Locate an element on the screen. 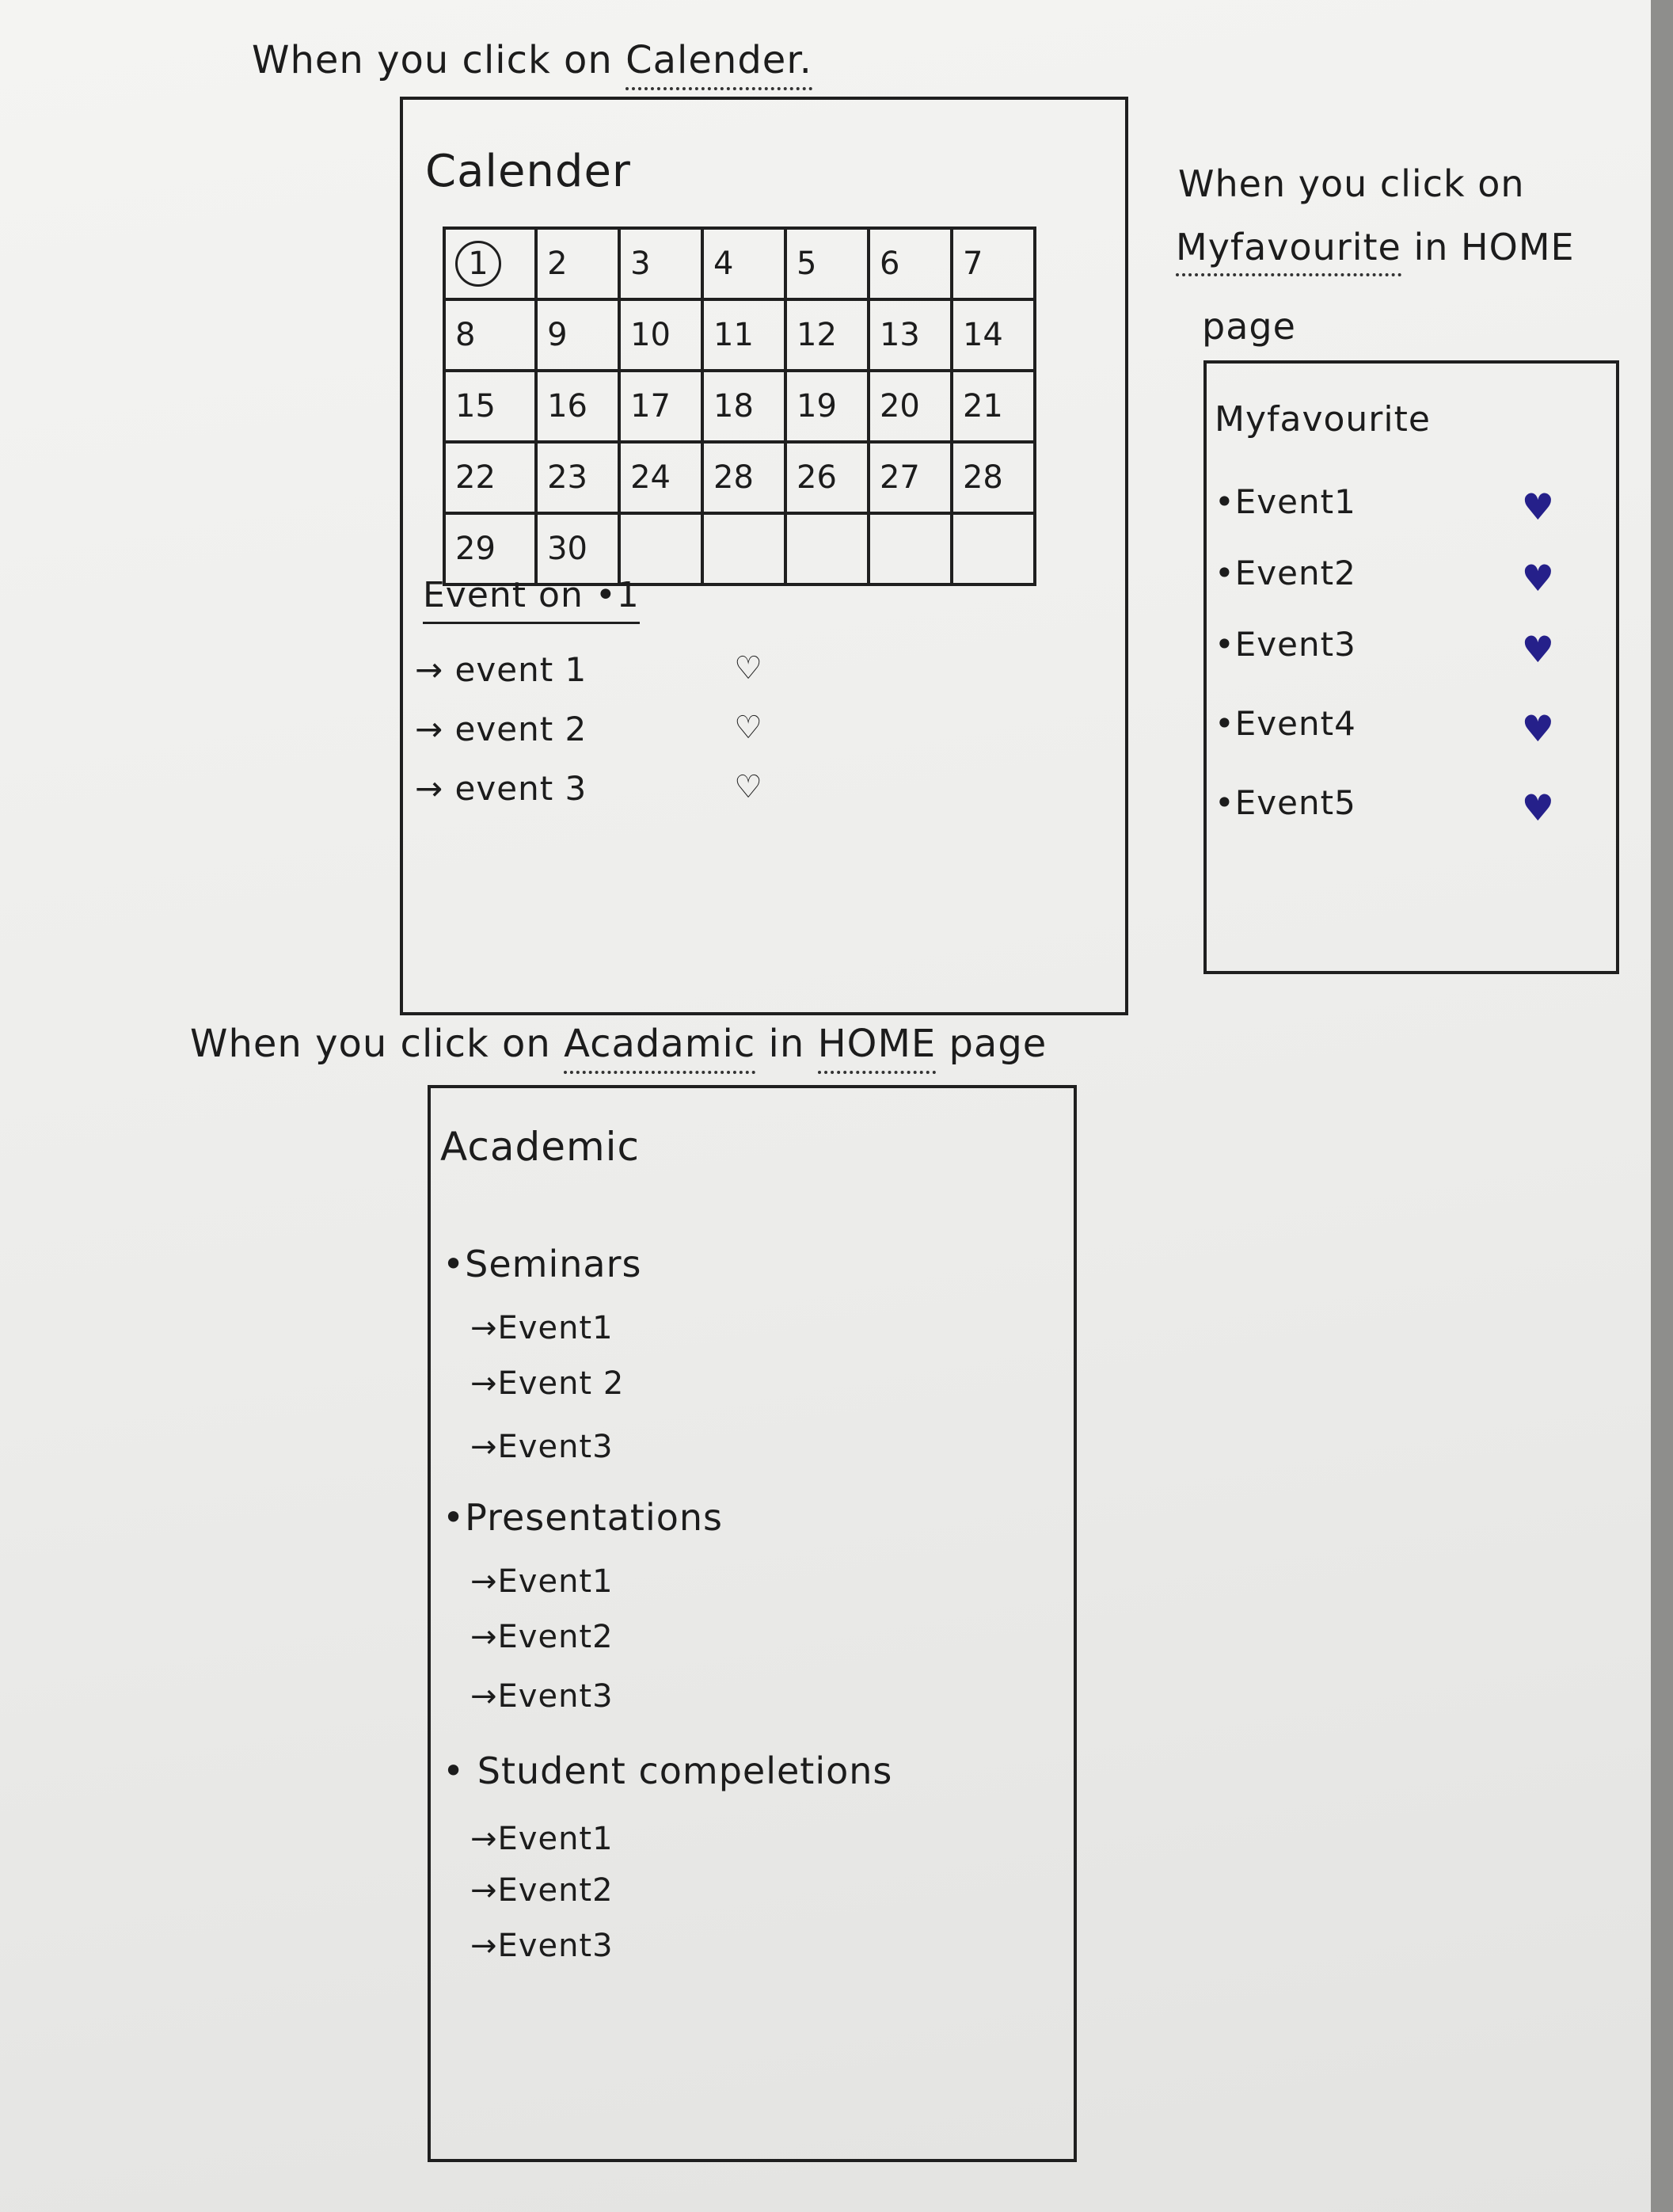  home-link: HOME is located at coordinates (877, 1048).